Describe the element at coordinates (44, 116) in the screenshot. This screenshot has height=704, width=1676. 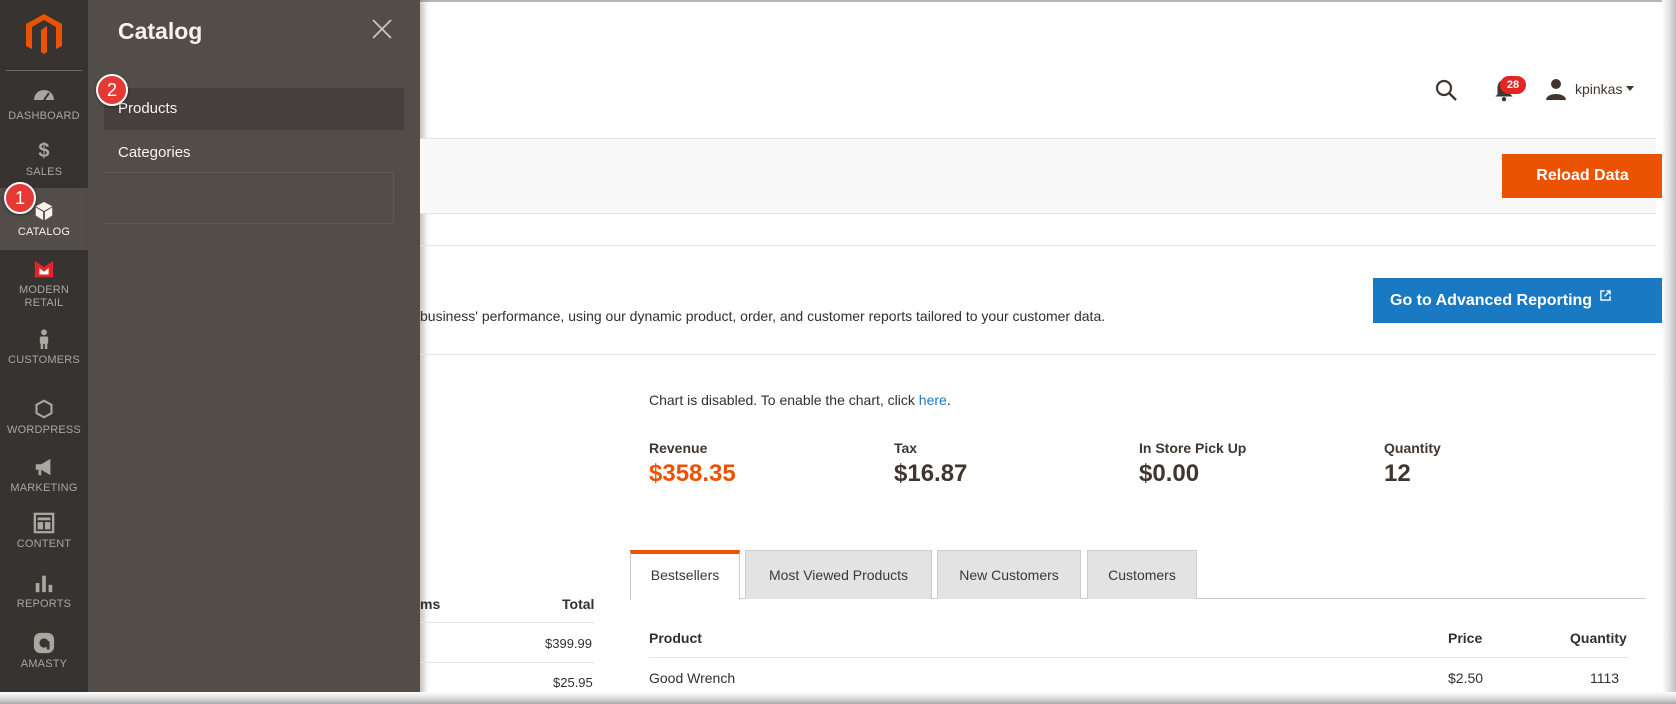
I see `sidebar-item-label: DASHBOARD` at that location.